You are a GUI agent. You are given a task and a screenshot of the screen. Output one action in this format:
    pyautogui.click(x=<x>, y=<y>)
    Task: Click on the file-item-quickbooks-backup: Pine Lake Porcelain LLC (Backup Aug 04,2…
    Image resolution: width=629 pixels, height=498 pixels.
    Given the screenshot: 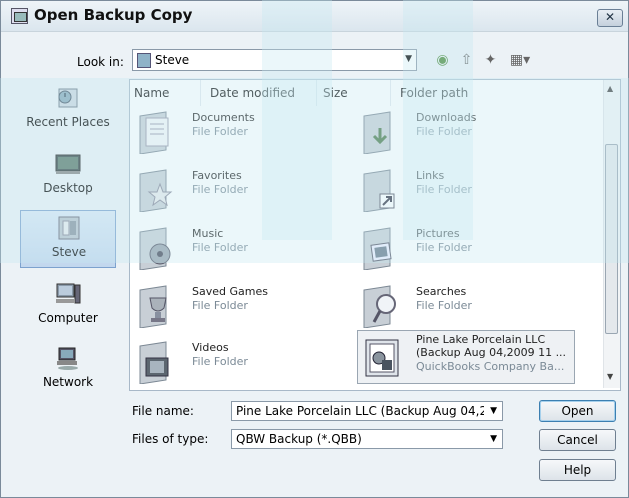 What is the action you would take?
    pyautogui.click(x=466, y=357)
    